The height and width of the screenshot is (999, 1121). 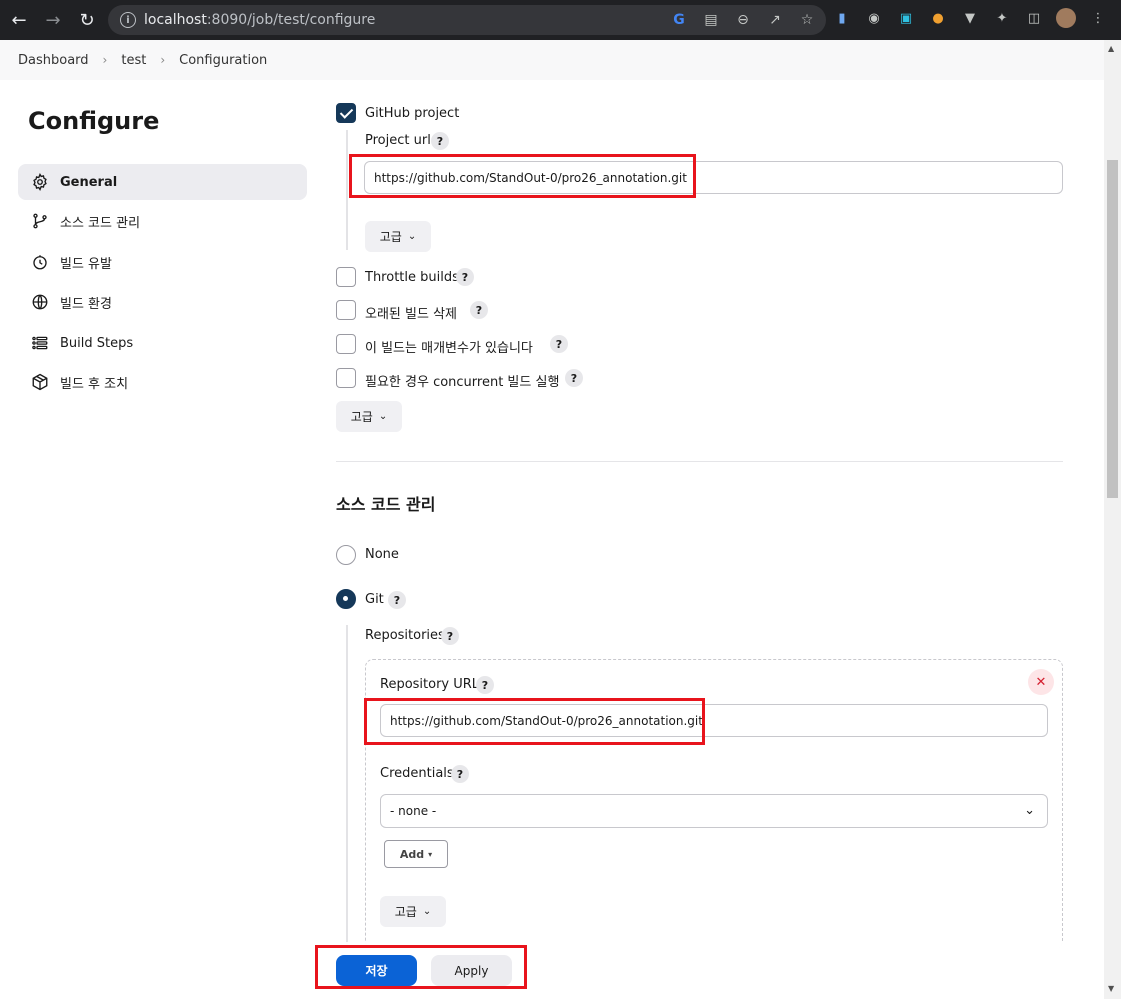 I want to click on concurrent-builds-label: 필요한 경우 concurrent 빌드 실행, so click(x=462, y=382).